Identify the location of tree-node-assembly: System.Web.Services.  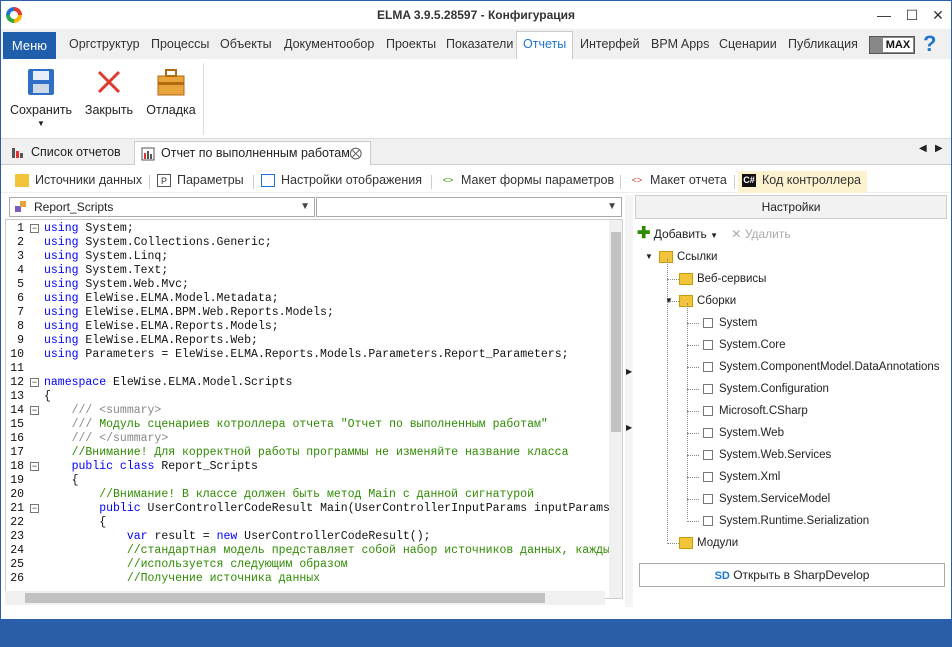
(766, 455).